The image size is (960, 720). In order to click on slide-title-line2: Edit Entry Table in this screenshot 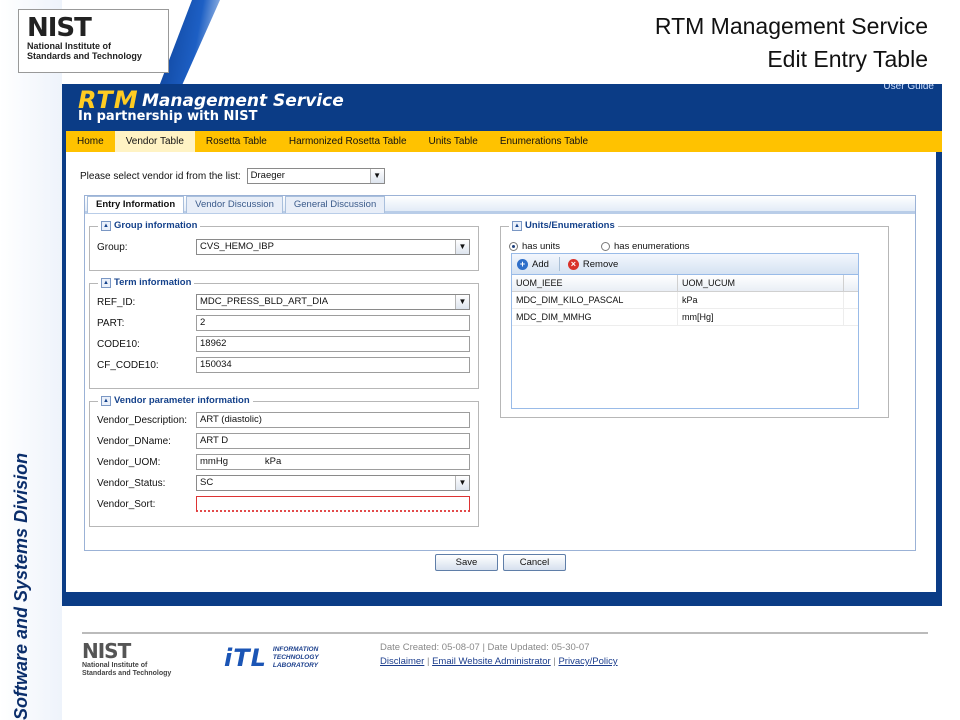, I will do `click(847, 59)`.